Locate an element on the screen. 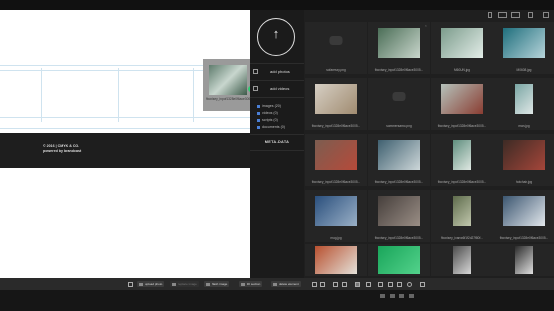 The image size is (554, 311). drag-preview-image is located at coordinates (228, 80).